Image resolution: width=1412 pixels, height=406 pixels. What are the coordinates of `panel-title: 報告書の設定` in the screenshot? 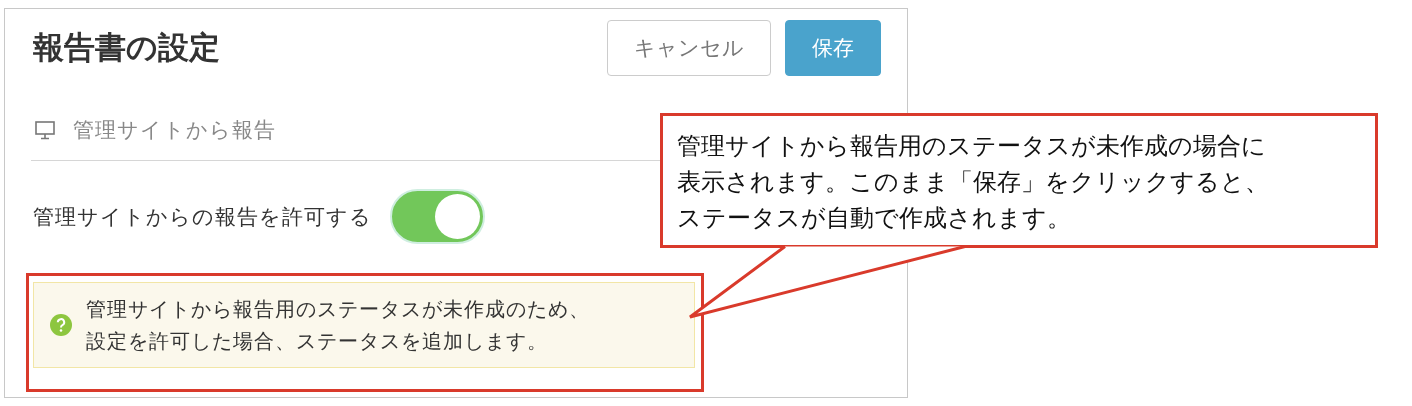 It's located at (127, 47).